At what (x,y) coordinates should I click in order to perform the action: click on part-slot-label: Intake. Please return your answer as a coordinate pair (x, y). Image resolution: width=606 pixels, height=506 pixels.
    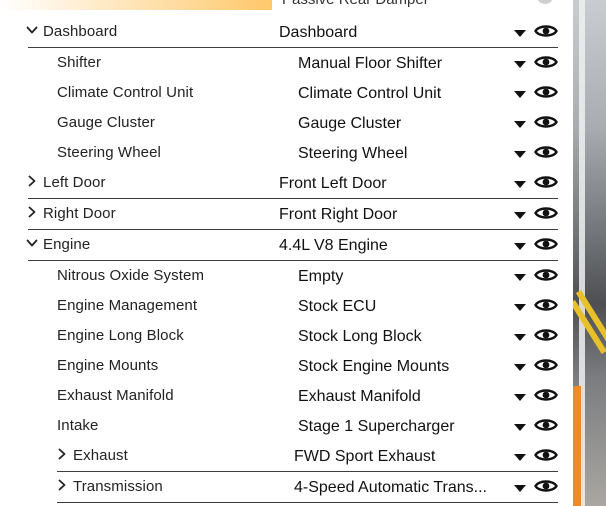
    Looking at the image, I should click on (78, 425).